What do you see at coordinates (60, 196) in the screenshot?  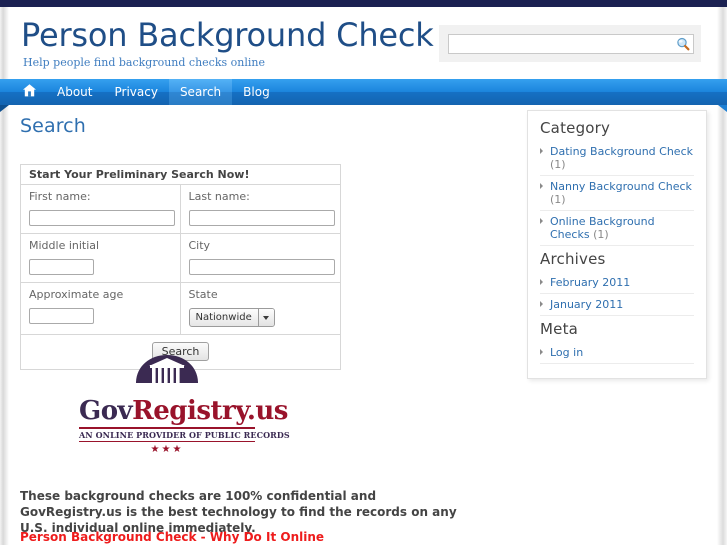 I see `first-name-label: First name:` at bounding box center [60, 196].